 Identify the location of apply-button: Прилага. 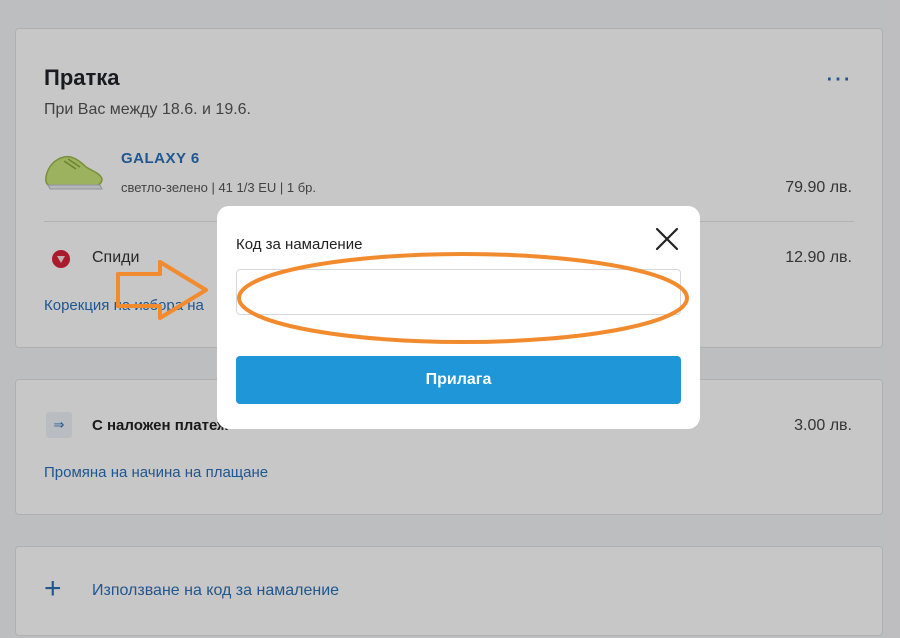
(458, 380).